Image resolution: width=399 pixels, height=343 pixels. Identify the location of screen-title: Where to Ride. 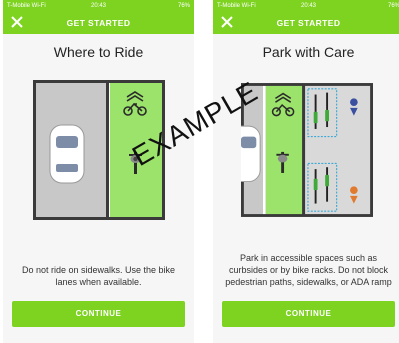
(98, 52).